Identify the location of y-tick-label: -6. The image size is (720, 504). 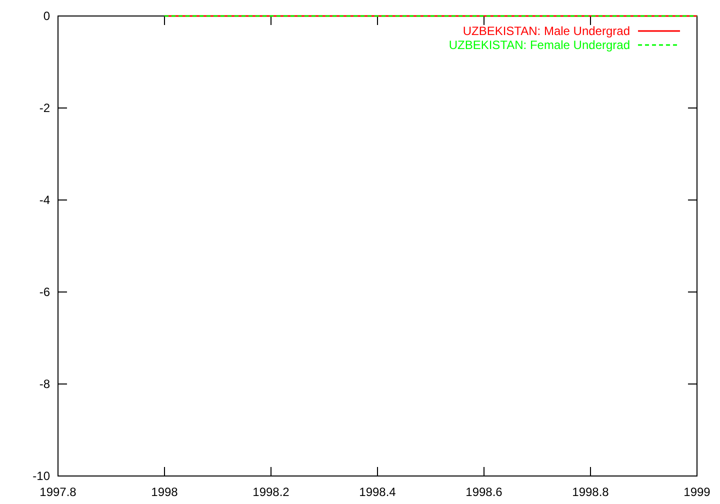
(44, 292).